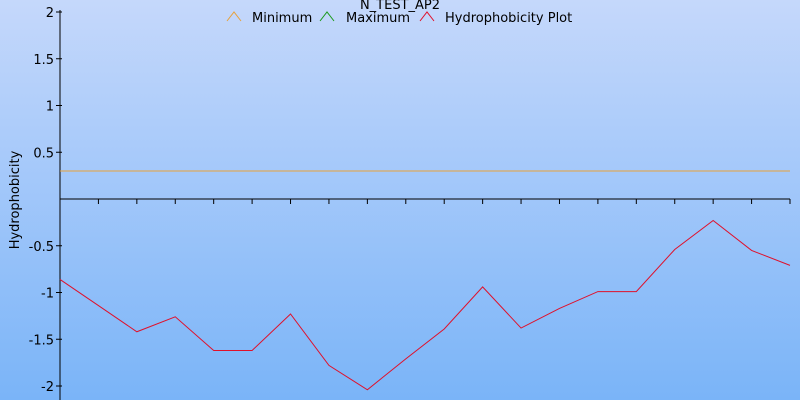  I want to click on chart-legend: Minimum Maximum Hydrophobicity Plot, so click(399, 18).